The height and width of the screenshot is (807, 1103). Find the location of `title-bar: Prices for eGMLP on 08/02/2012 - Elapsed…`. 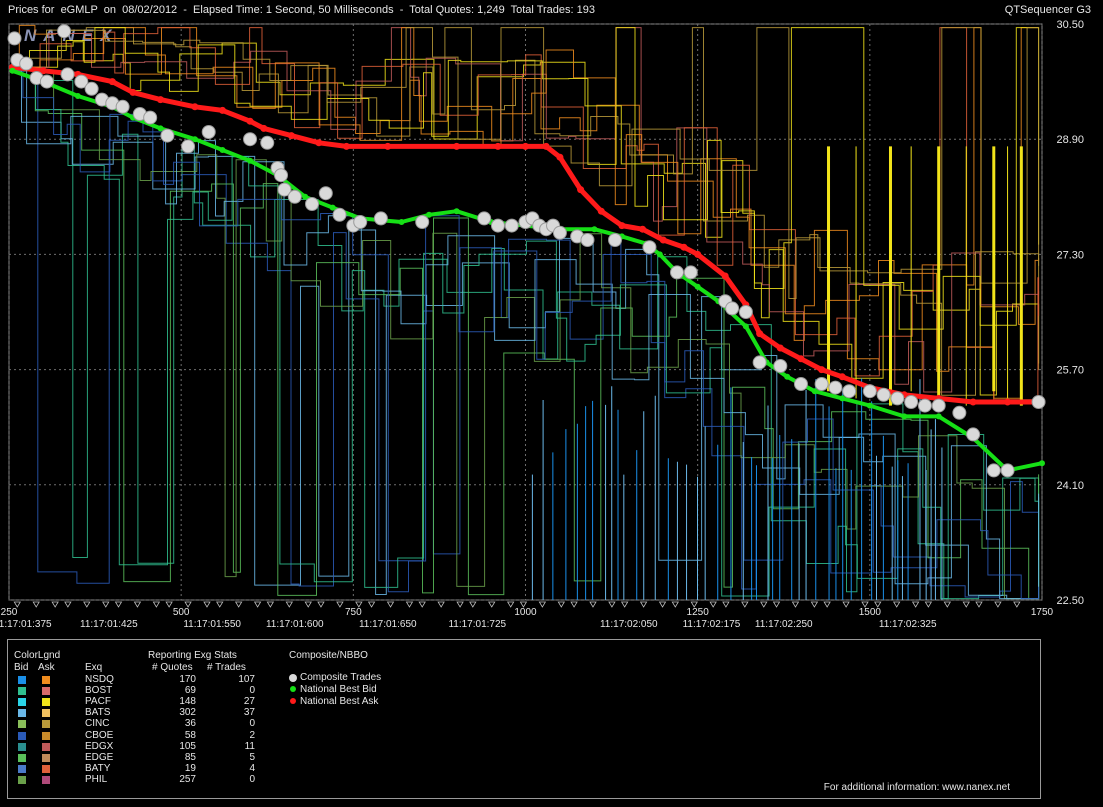

title-bar: Prices for eGMLP on 08/02/2012 - Elapsed… is located at coordinates (551, 10).